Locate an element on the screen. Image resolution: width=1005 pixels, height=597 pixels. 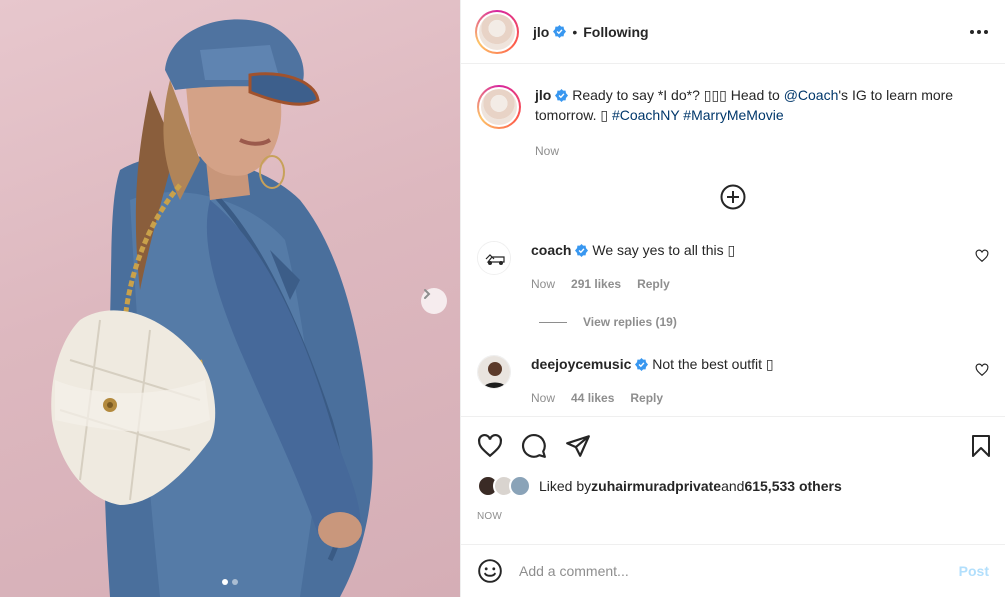
action-icons is located at coordinates (735, 446).